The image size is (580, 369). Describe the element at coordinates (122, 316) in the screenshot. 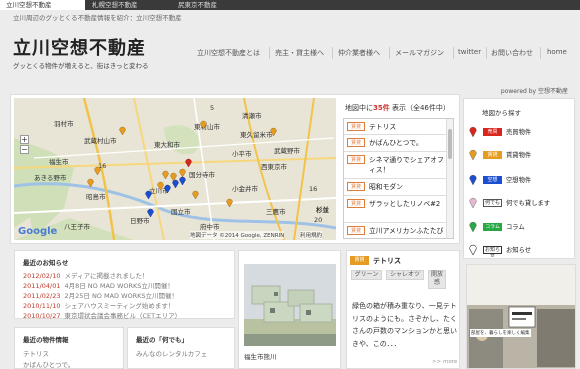

I see `news-title: 東京環状会議会事務ビル（CETエリア）` at that location.